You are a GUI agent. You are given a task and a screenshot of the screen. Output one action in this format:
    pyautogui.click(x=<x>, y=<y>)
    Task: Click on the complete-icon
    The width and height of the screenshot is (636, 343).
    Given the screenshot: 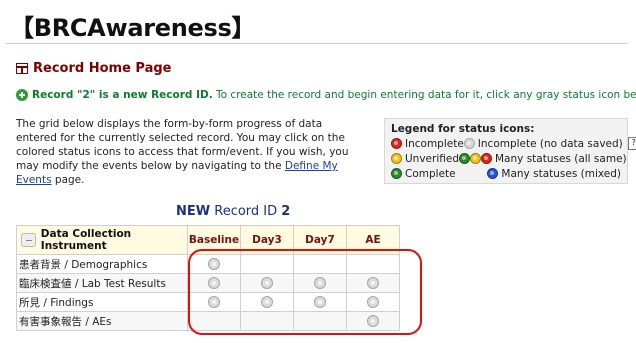 What is the action you would take?
    pyautogui.click(x=396, y=173)
    